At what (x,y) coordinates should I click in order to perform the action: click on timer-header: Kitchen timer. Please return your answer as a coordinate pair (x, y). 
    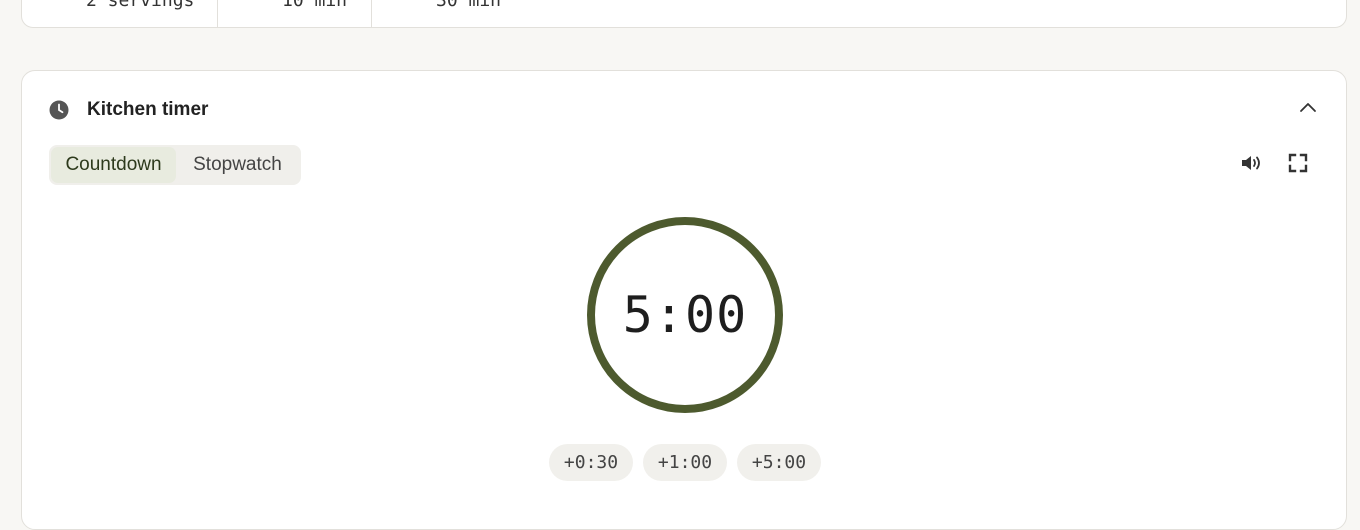
    Looking at the image, I should click on (128, 110).